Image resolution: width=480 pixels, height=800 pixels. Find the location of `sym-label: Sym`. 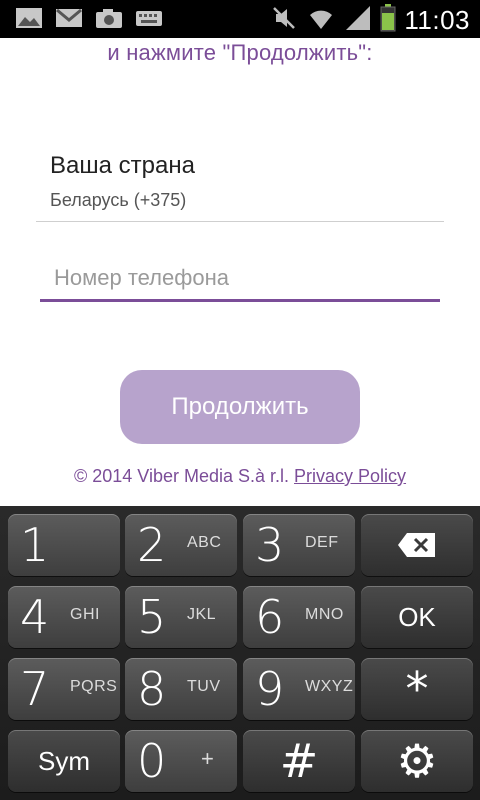

sym-label: Sym is located at coordinates (64, 760).